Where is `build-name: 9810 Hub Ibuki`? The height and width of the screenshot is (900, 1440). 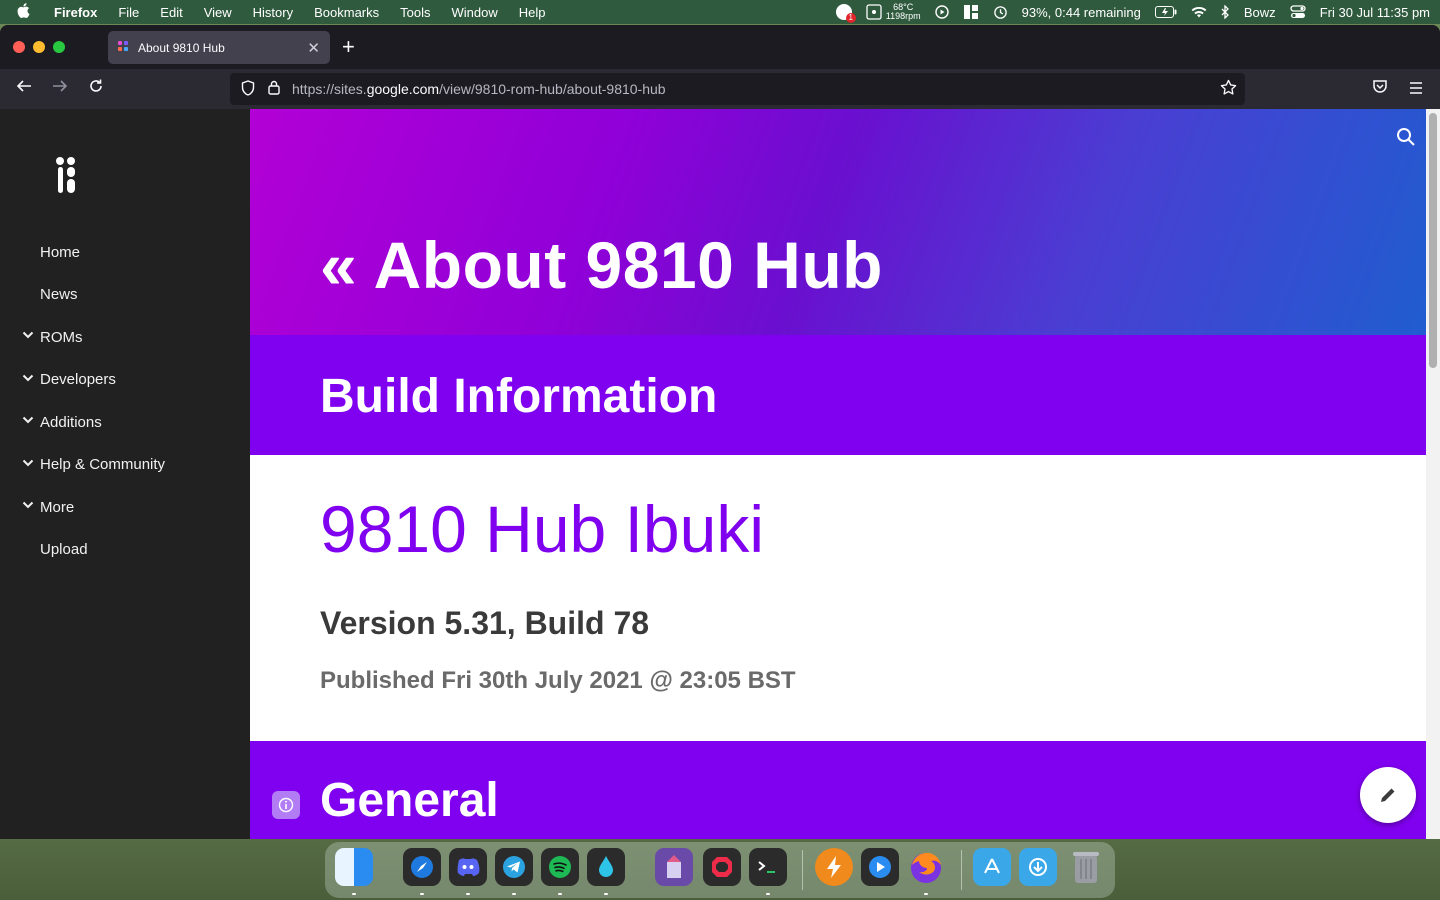
build-name: 9810 Hub Ibuki is located at coordinates (542, 529).